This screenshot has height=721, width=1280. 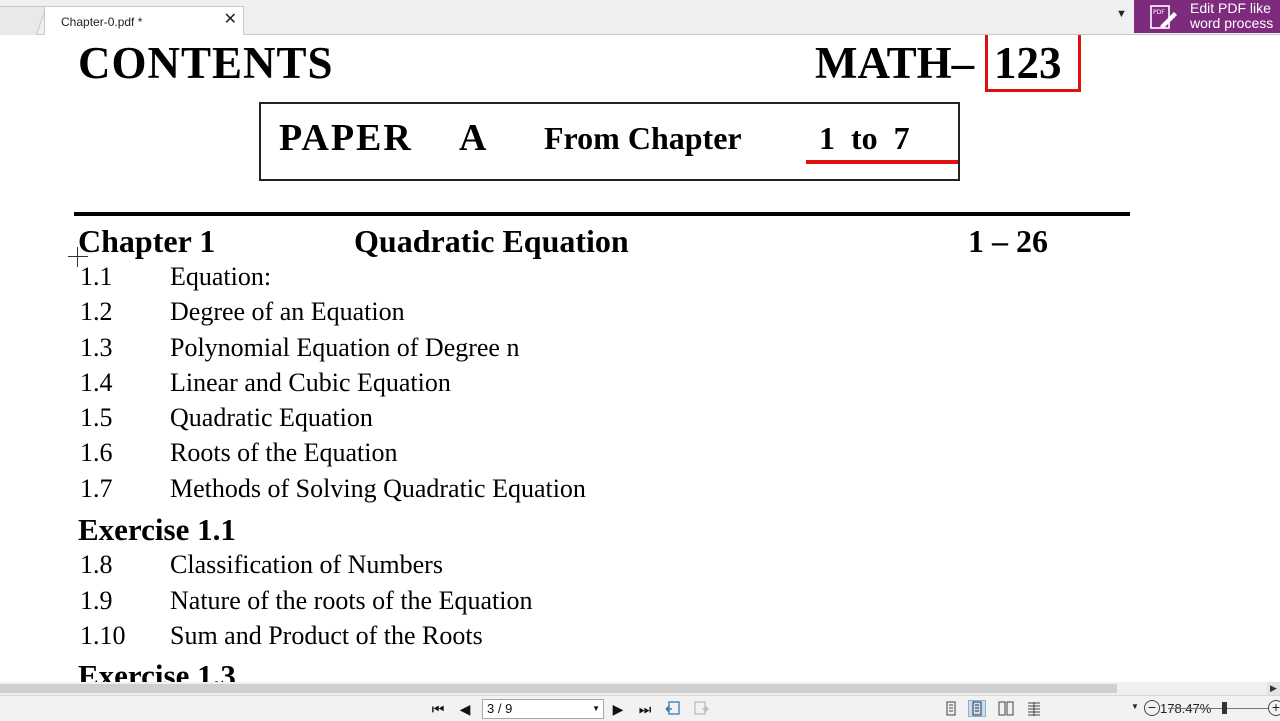 I want to click on toc-item-title: Degree of an Equation, so click(x=287, y=311).